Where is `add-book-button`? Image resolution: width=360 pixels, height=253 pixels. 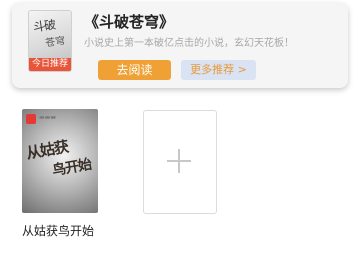 add-book-button is located at coordinates (180, 162).